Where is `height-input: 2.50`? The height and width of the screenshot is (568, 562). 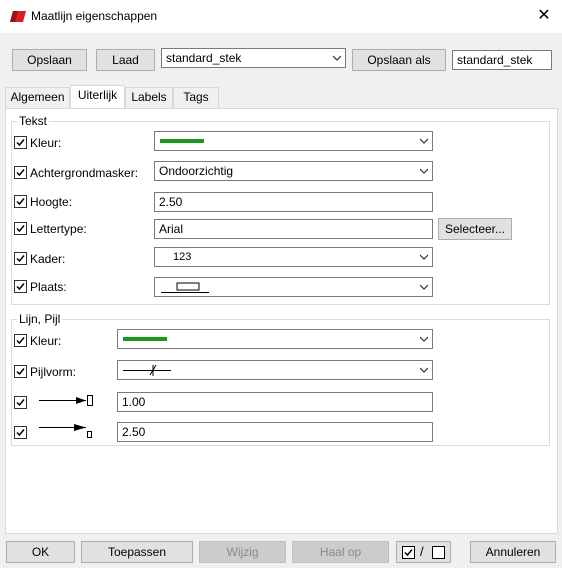 height-input: 2.50 is located at coordinates (293, 202).